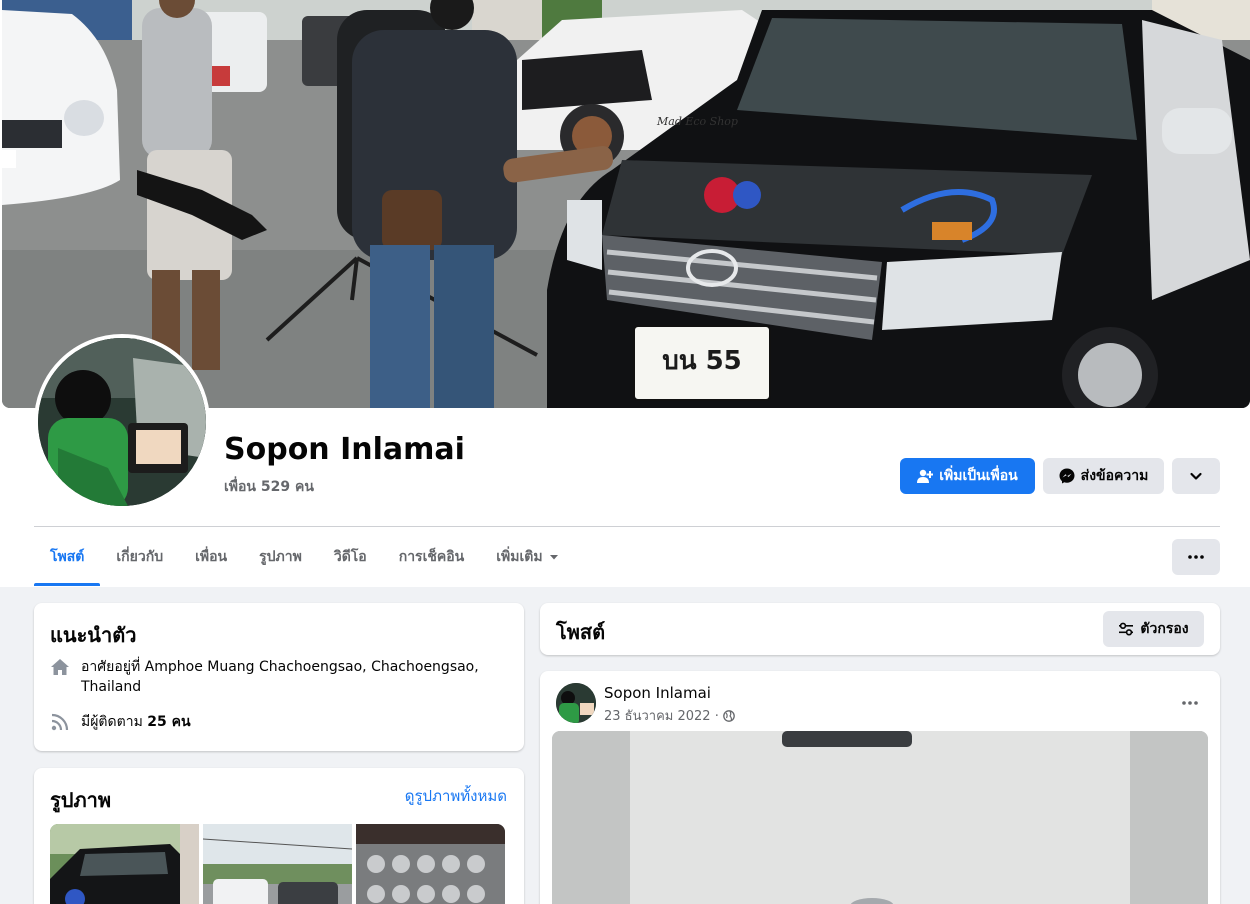 This screenshot has height=904, width=1250. I want to click on profile-name: Sopon Inlamai, so click(344, 449).